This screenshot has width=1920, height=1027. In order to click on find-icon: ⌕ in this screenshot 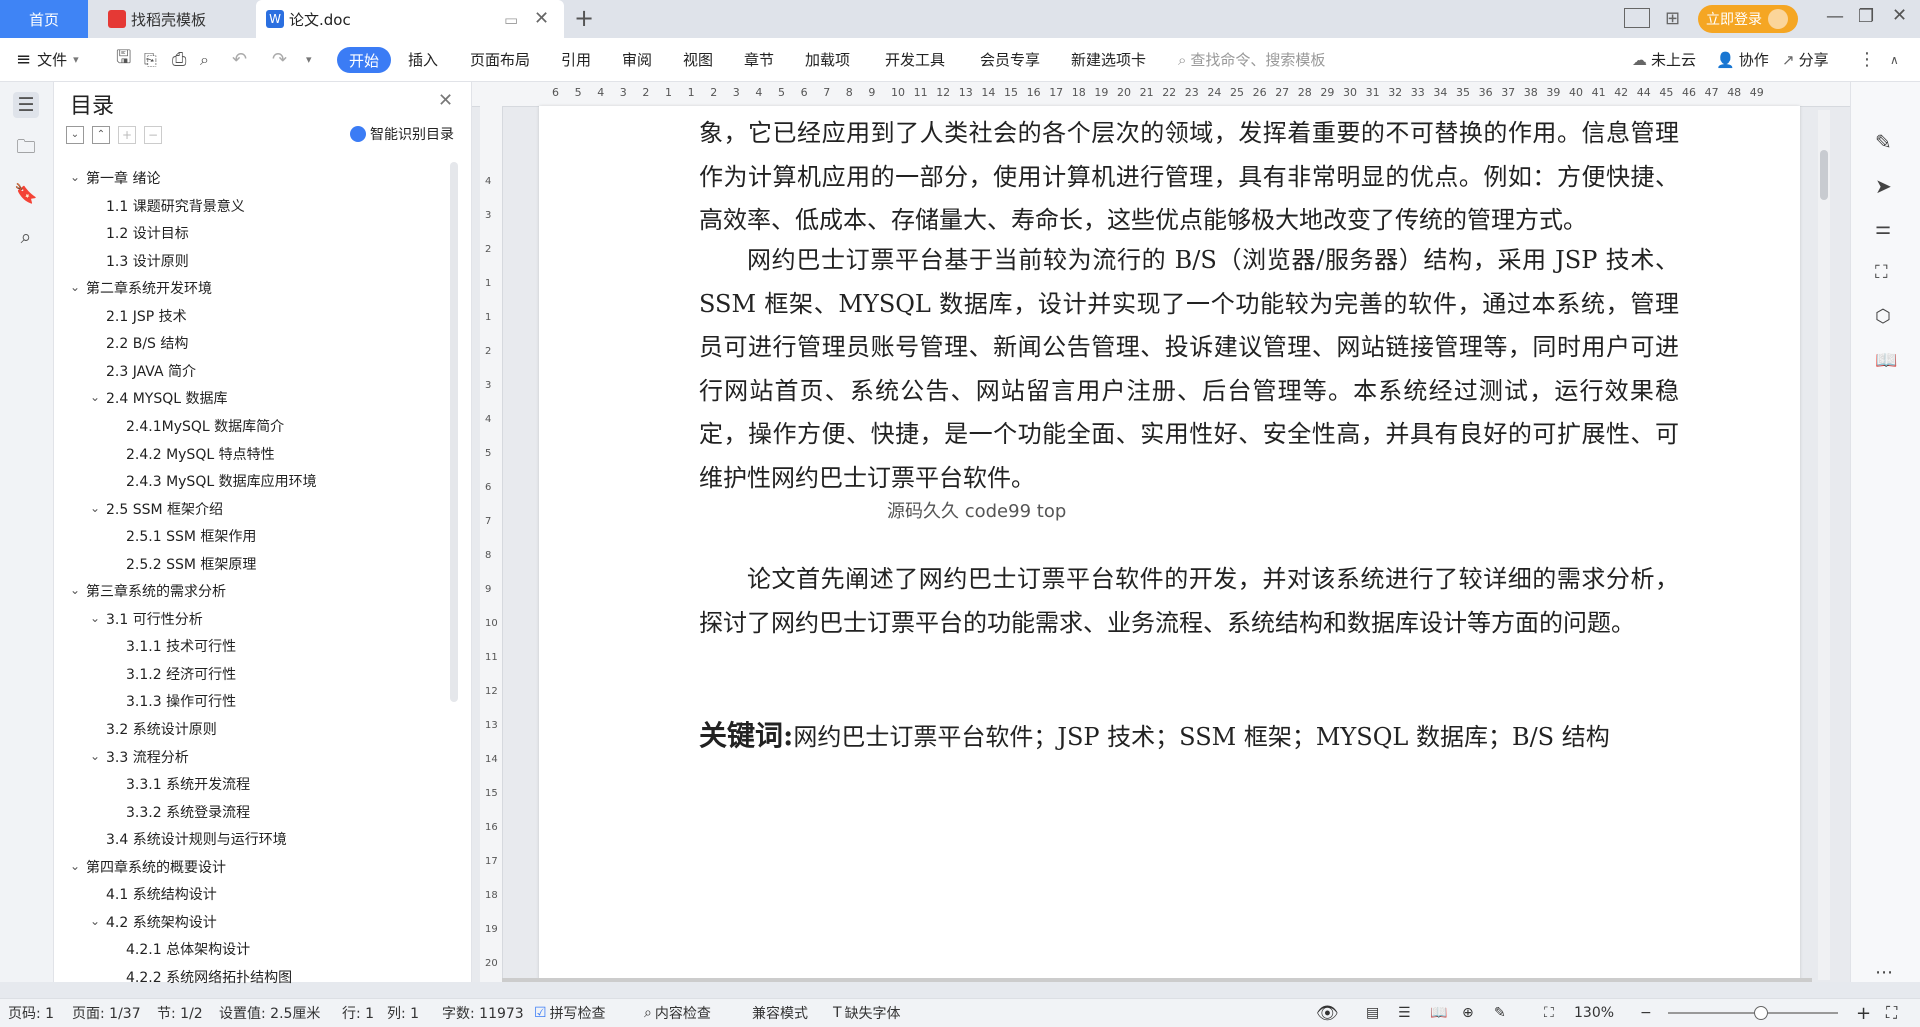, I will do `click(26, 237)`.